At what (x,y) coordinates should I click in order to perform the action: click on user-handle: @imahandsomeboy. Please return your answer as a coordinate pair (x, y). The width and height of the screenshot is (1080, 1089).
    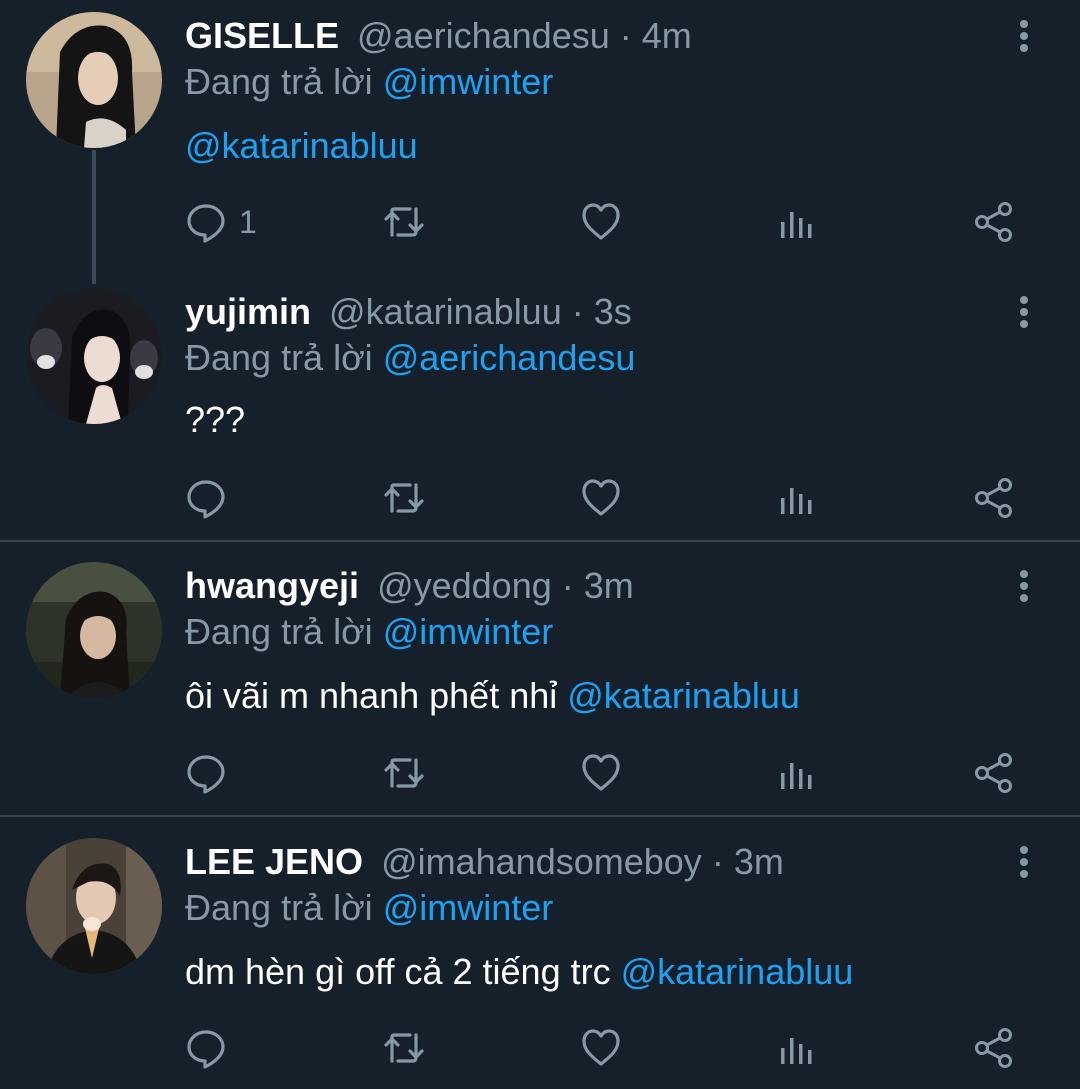
    Looking at the image, I should click on (541, 861).